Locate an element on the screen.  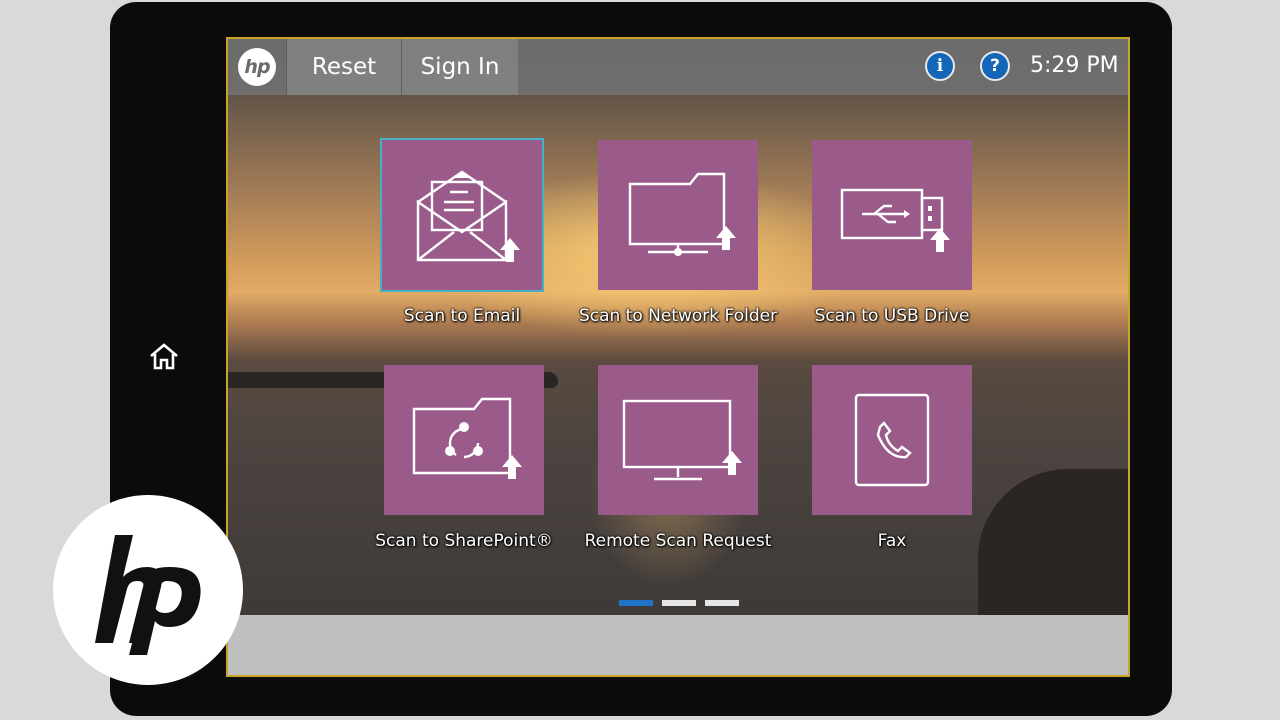
scan-to-email-tile is located at coordinates (462, 215).